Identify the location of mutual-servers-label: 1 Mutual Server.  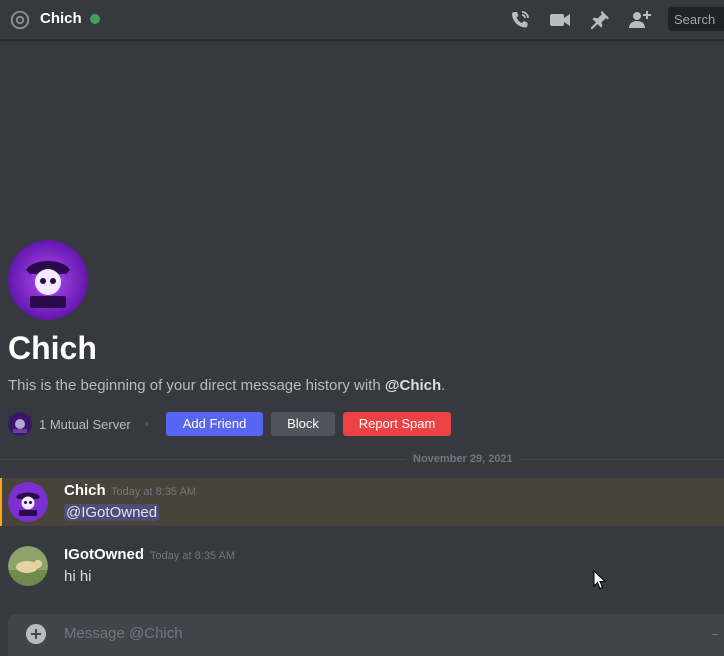
(85, 424).